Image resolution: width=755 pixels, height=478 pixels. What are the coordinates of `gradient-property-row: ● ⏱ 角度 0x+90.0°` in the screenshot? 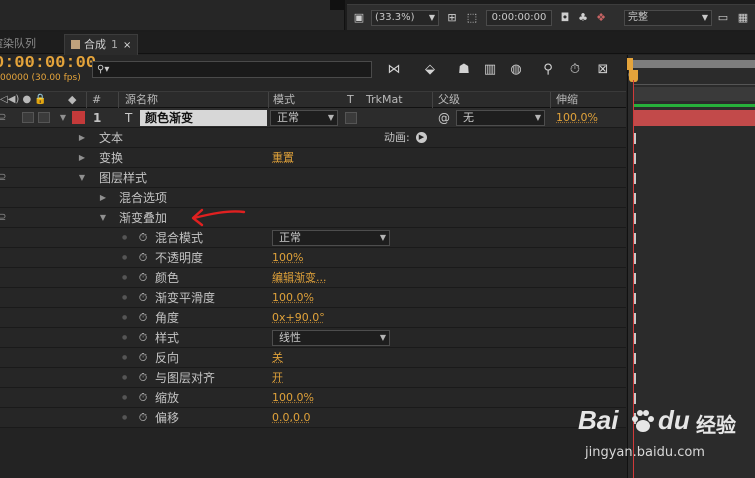 It's located at (313, 318).